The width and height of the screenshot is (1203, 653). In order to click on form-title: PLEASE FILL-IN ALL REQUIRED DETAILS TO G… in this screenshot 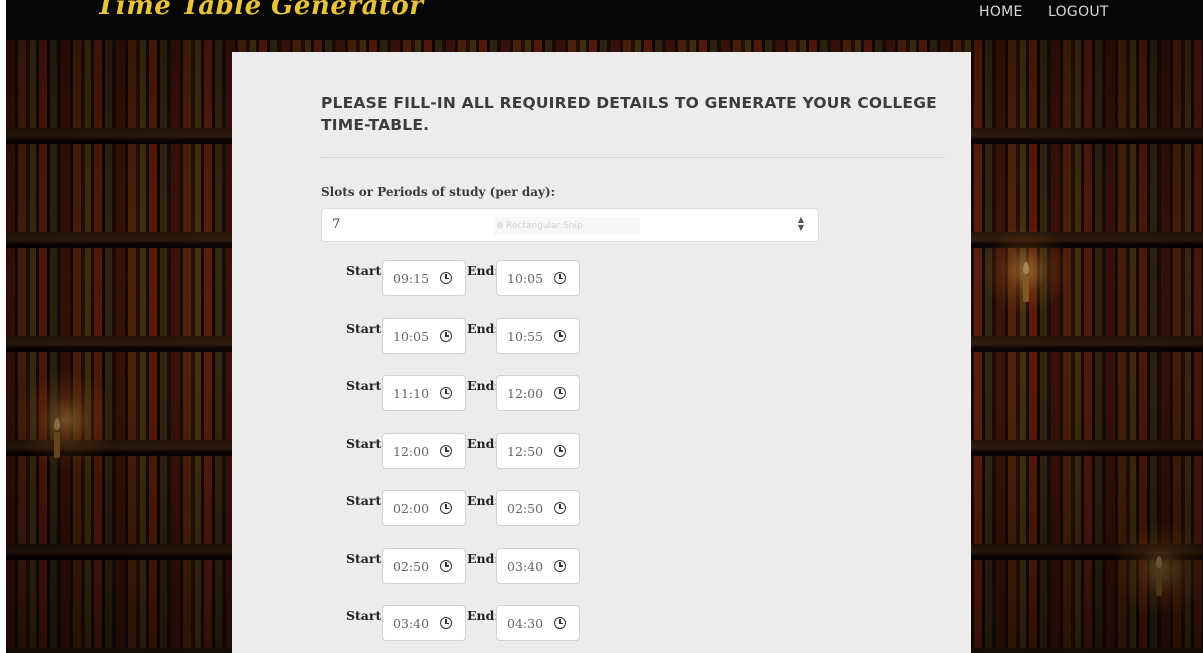, I will do `click(629, 114)`.